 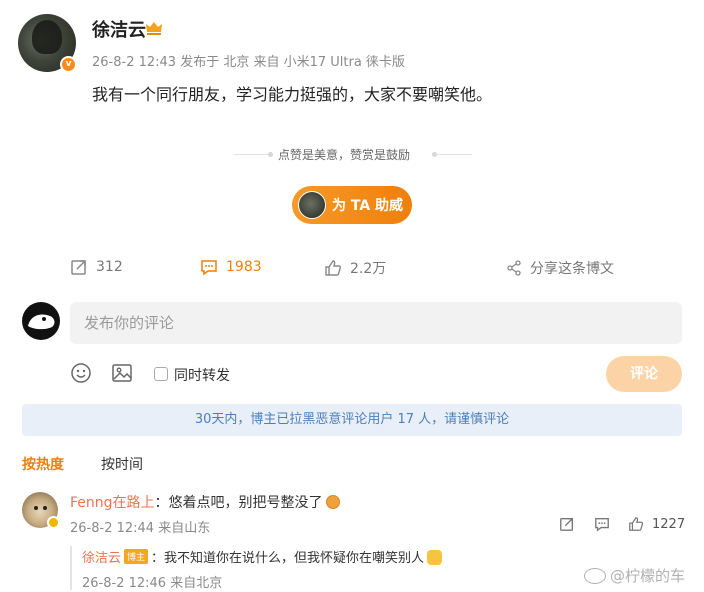 I want to click on support-button: 为 TA 助威, so click(x=352, y=205).